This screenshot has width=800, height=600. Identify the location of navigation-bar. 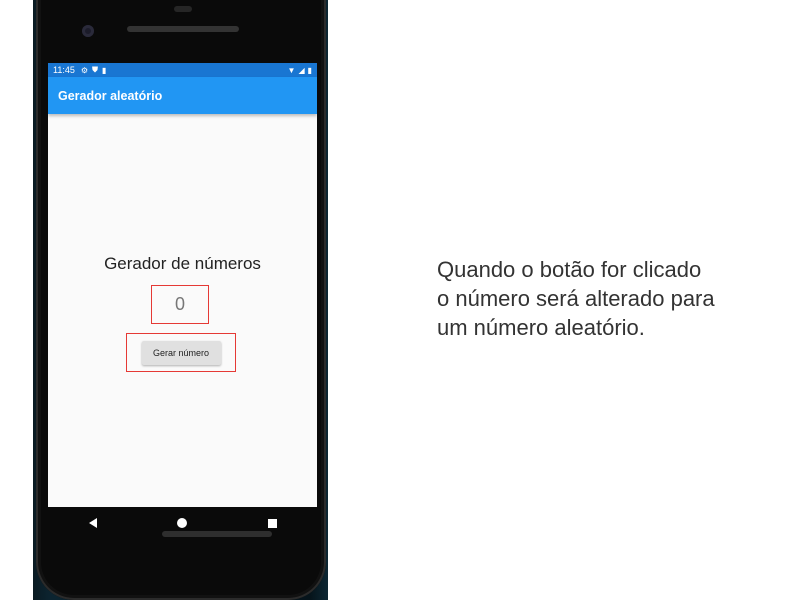
(182, 523).